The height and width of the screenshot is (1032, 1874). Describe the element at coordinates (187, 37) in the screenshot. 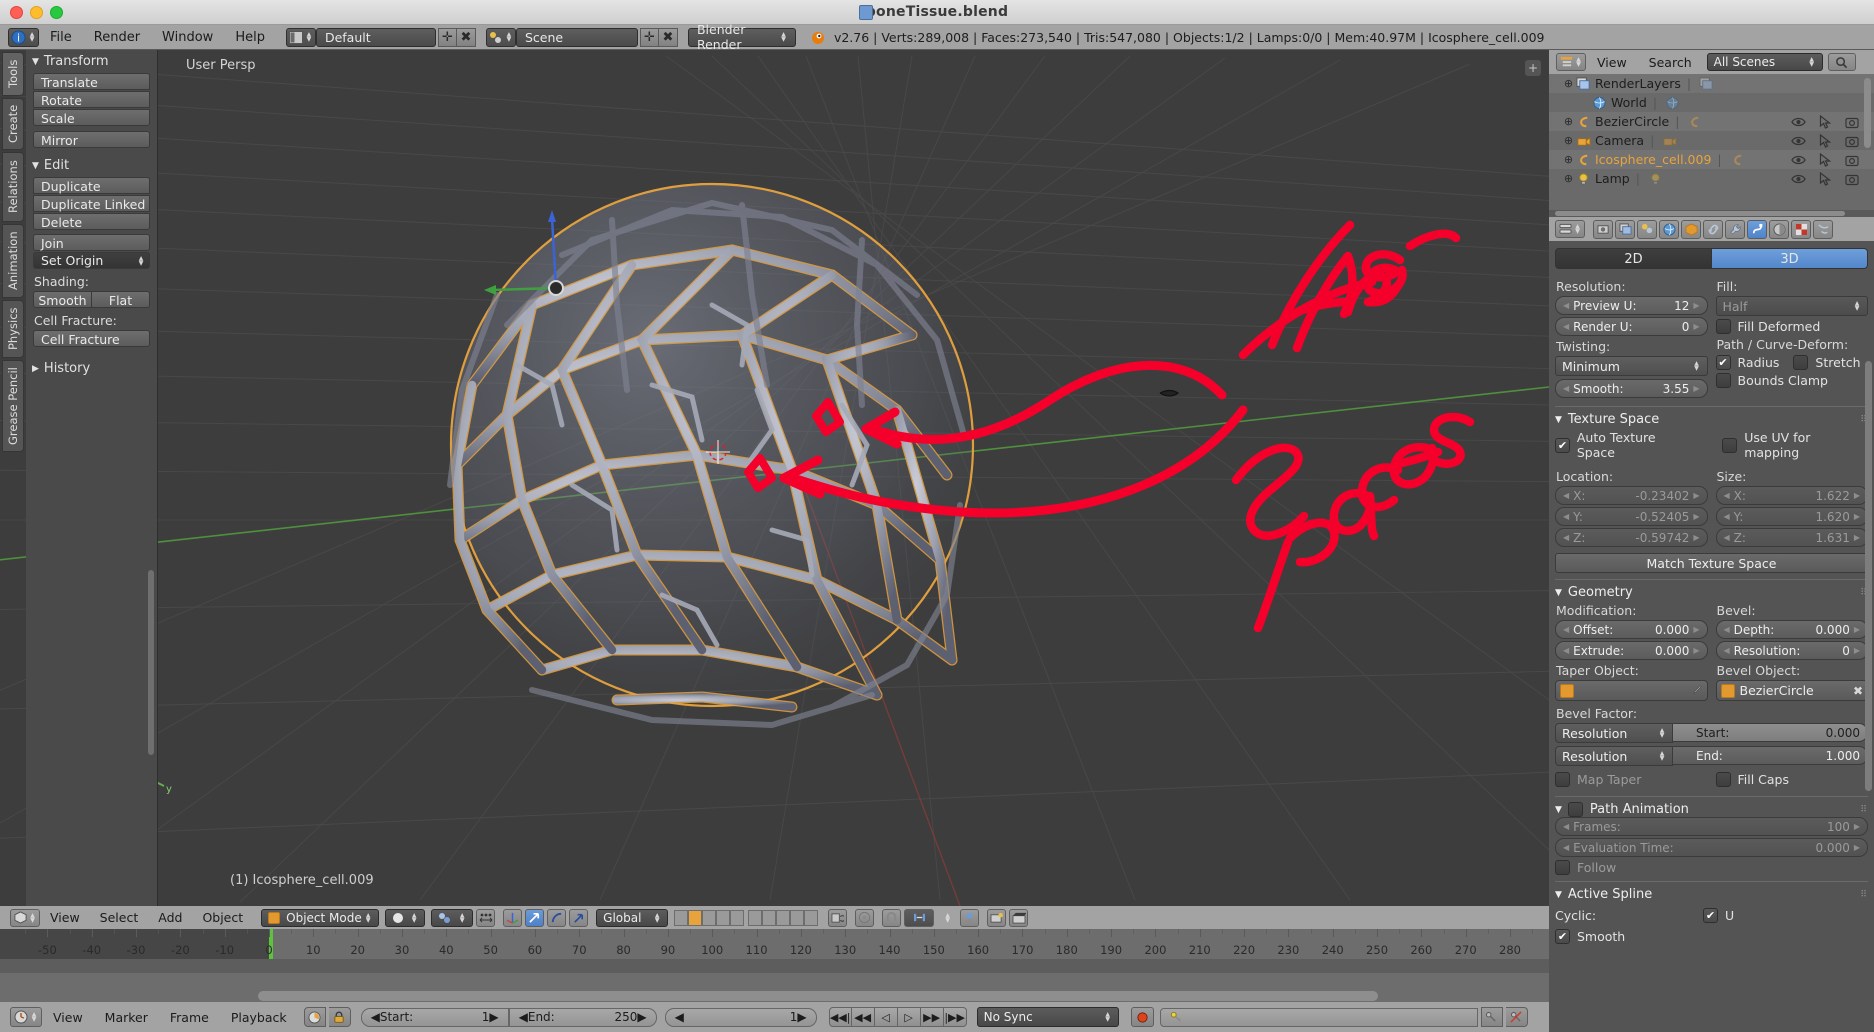

I see `menu-window: Window` at that location.